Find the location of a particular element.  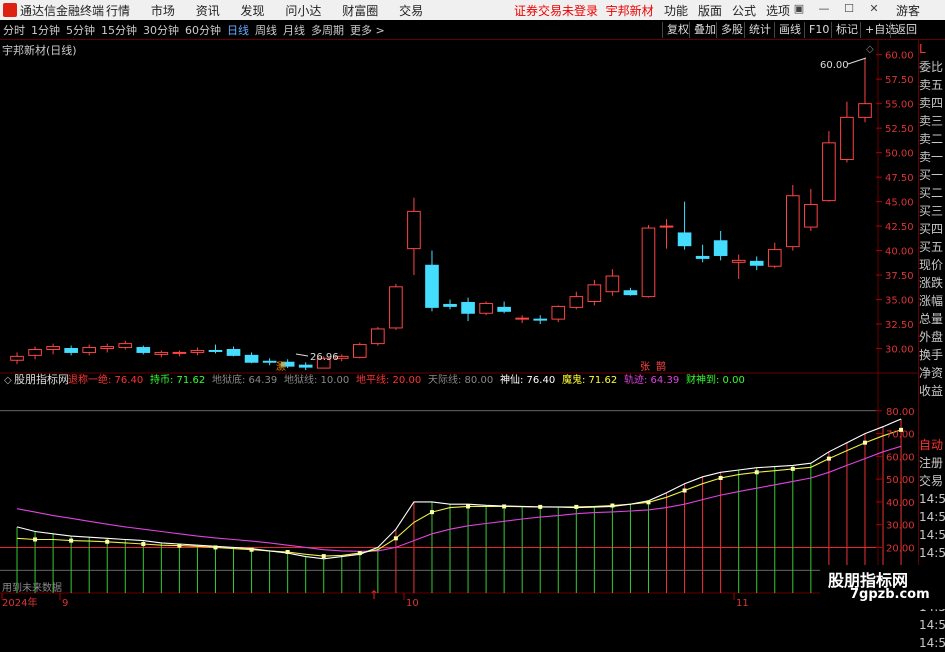

period-1min: 1分钟 is located at coordinates (45, 30).